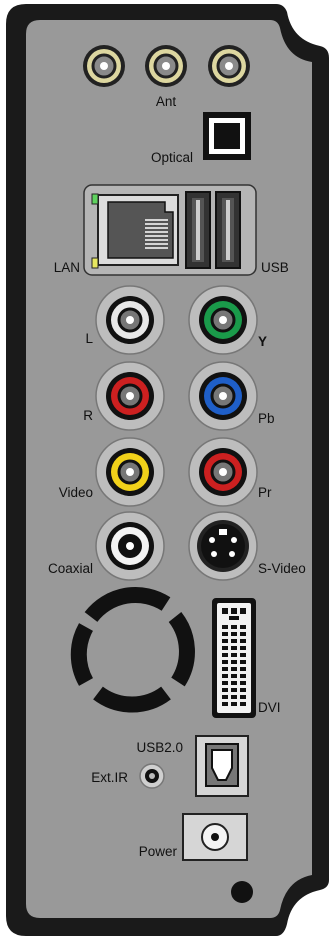 The image size is (333, 942). Describe the element at coordinates (282, 568) in the screenshot. I see `svideo-label: S-Video` at that location.